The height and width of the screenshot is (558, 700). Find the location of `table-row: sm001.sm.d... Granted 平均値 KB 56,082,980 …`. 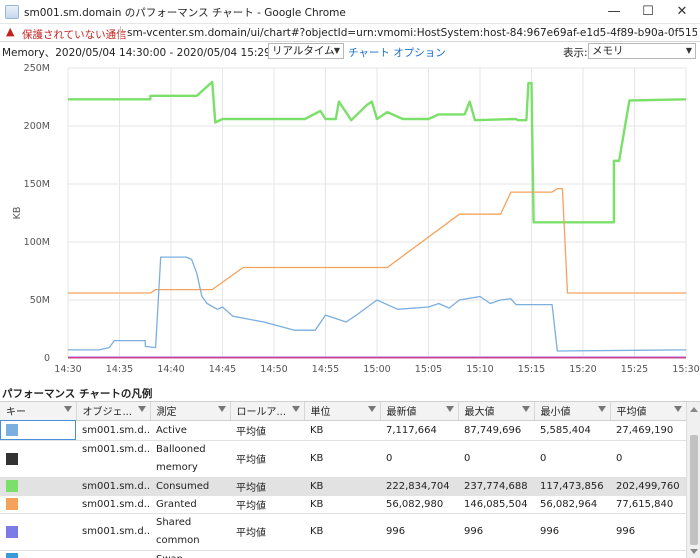

table-row: sm001.sm.d... Granted 平均値 KB 56,082,980 … is located at coordinates (343, 504).